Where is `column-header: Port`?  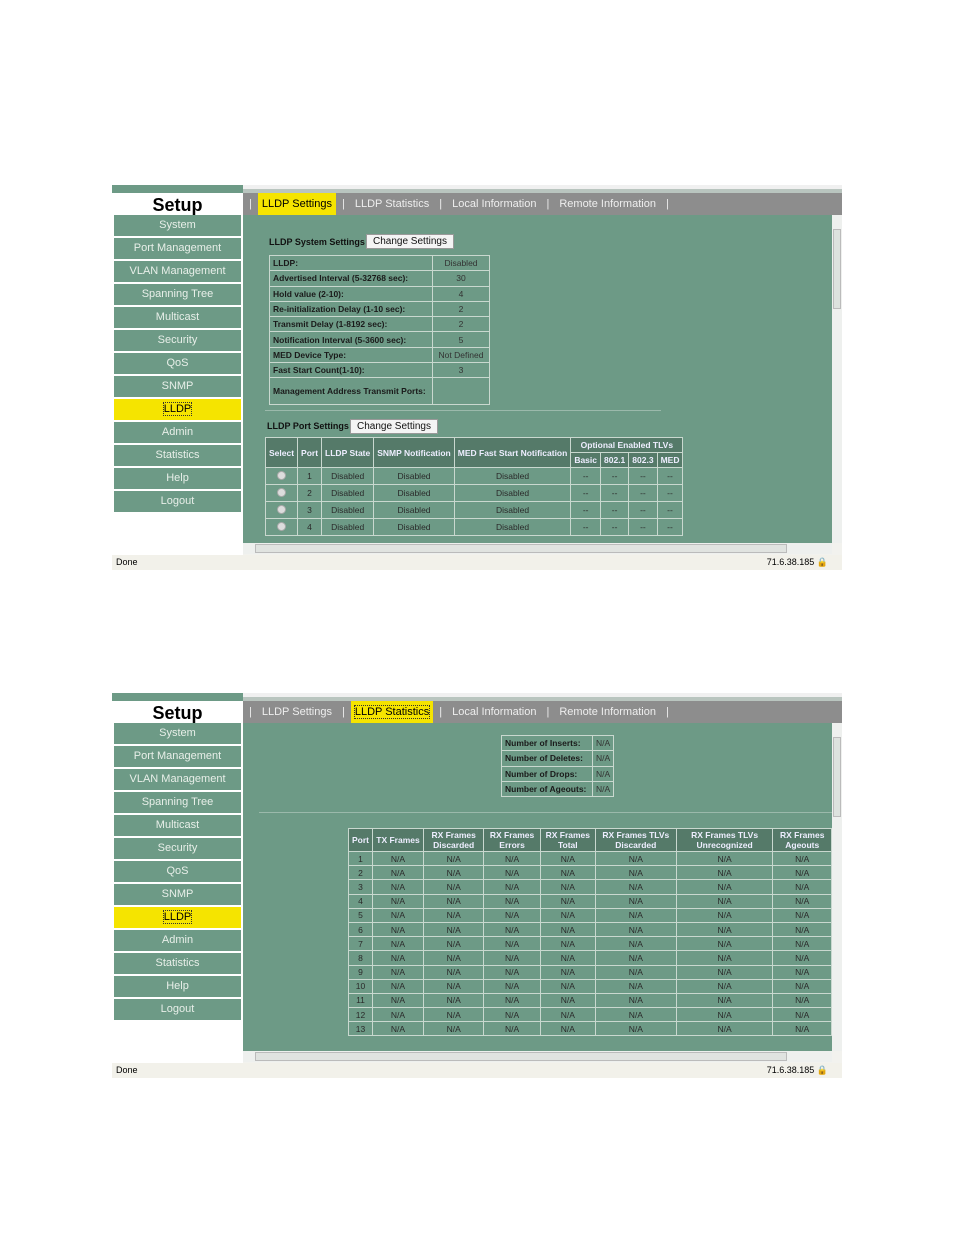
column-header: Port is located at coordinates (360, 840).